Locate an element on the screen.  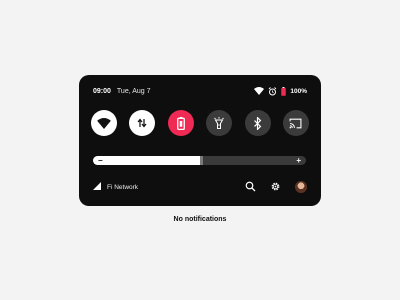
alarm-icon is located at coordinates (272, 91).